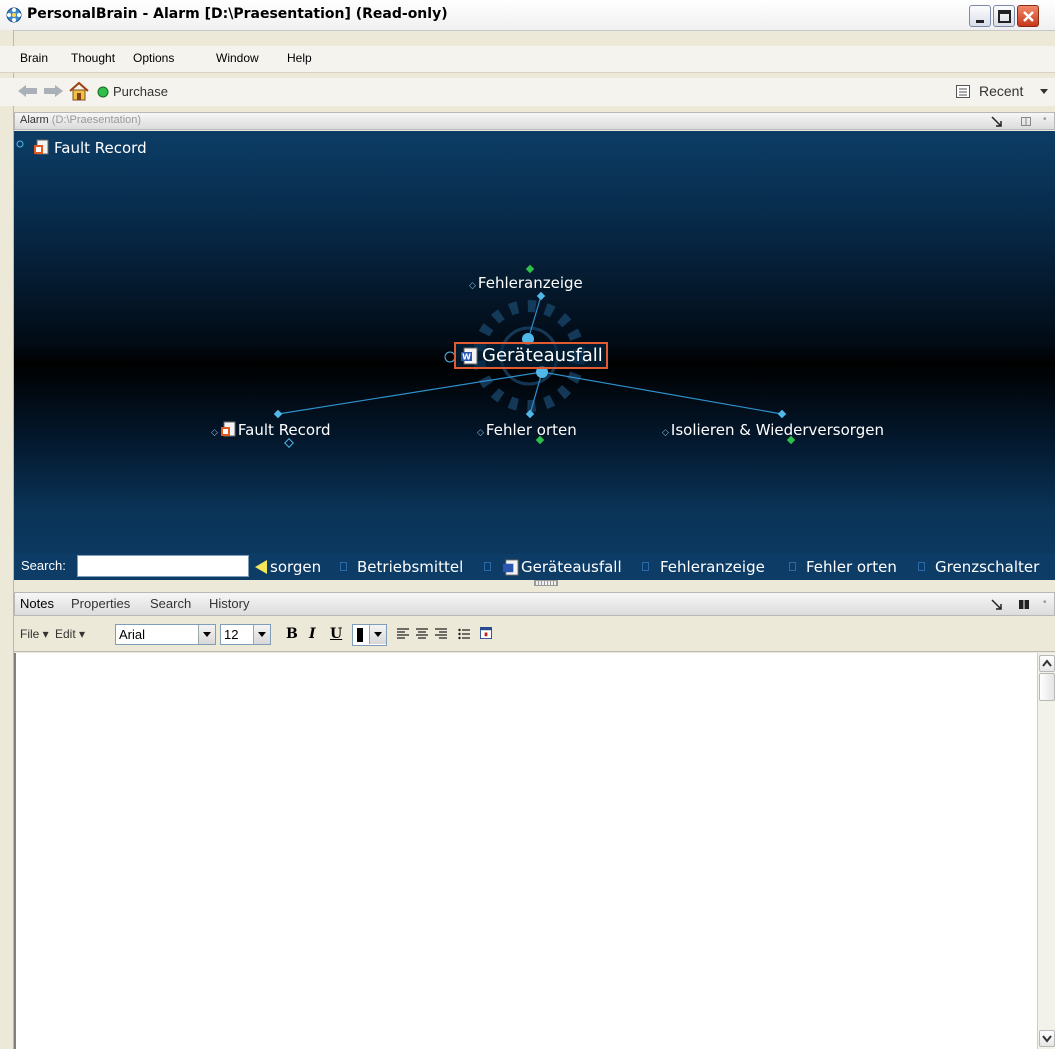 The width and height of the screenshot is (1055, 1049). Describe the element at coordinates (299, 58) in the screenshot. I see `menu-help: Help` at that location.